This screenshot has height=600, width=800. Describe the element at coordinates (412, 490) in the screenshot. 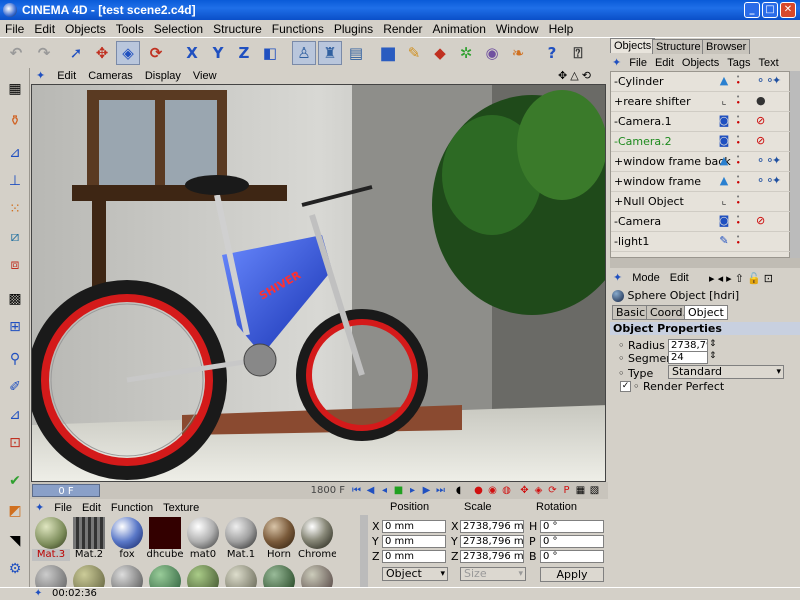

I see `next-frame-icon: ▸` at that location.